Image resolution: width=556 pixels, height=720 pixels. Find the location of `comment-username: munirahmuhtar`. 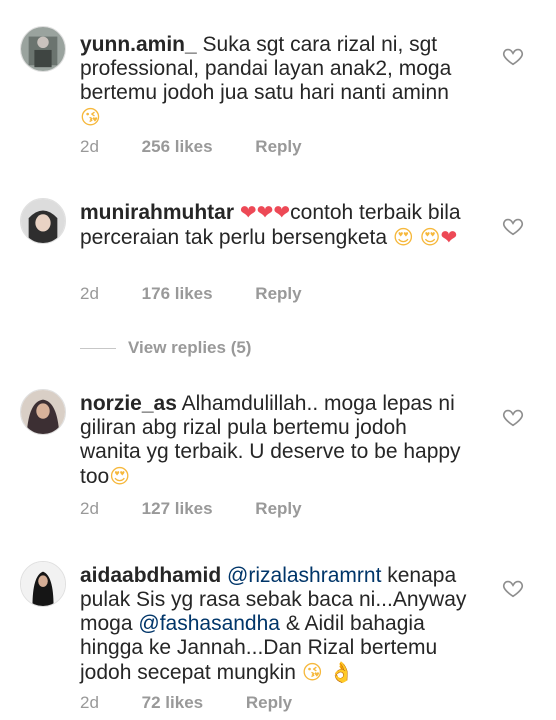

comment-username: munirahmuhtar is located at coordinates (157, 212).